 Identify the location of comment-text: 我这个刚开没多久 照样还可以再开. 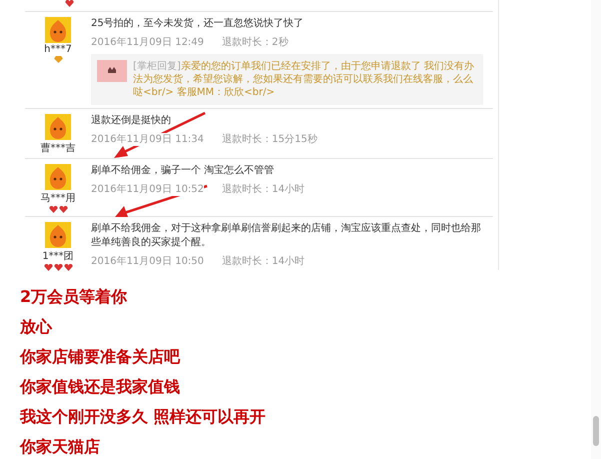
(143, 417).